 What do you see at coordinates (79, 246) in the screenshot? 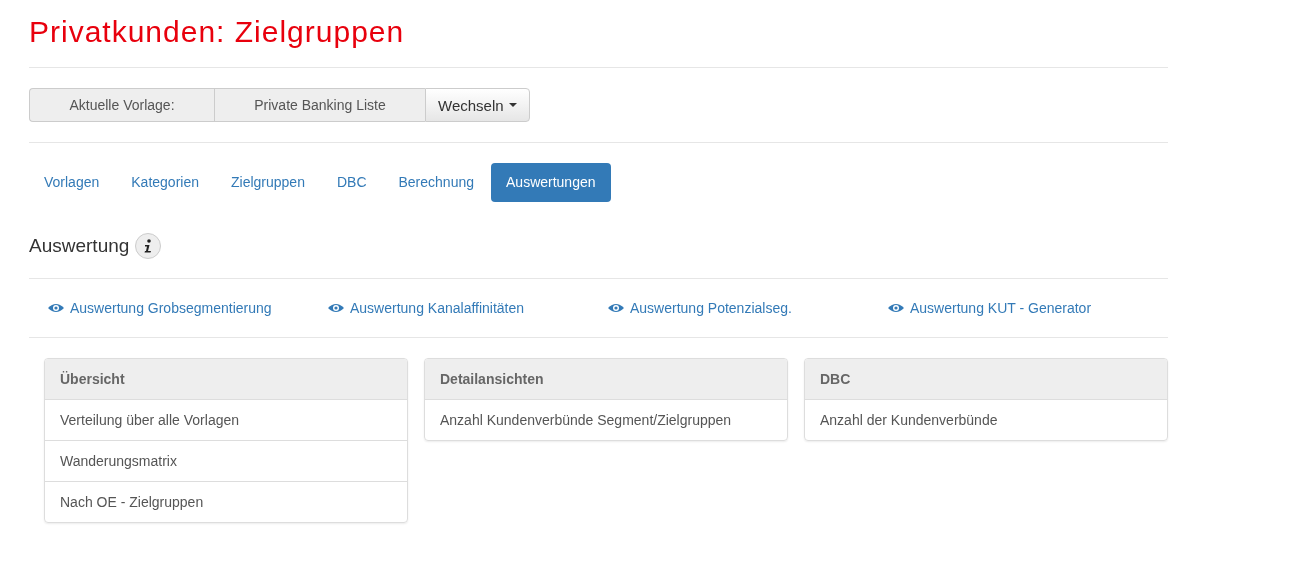
I see `section-heading: Auswertung` at bounding box center [79, 246].